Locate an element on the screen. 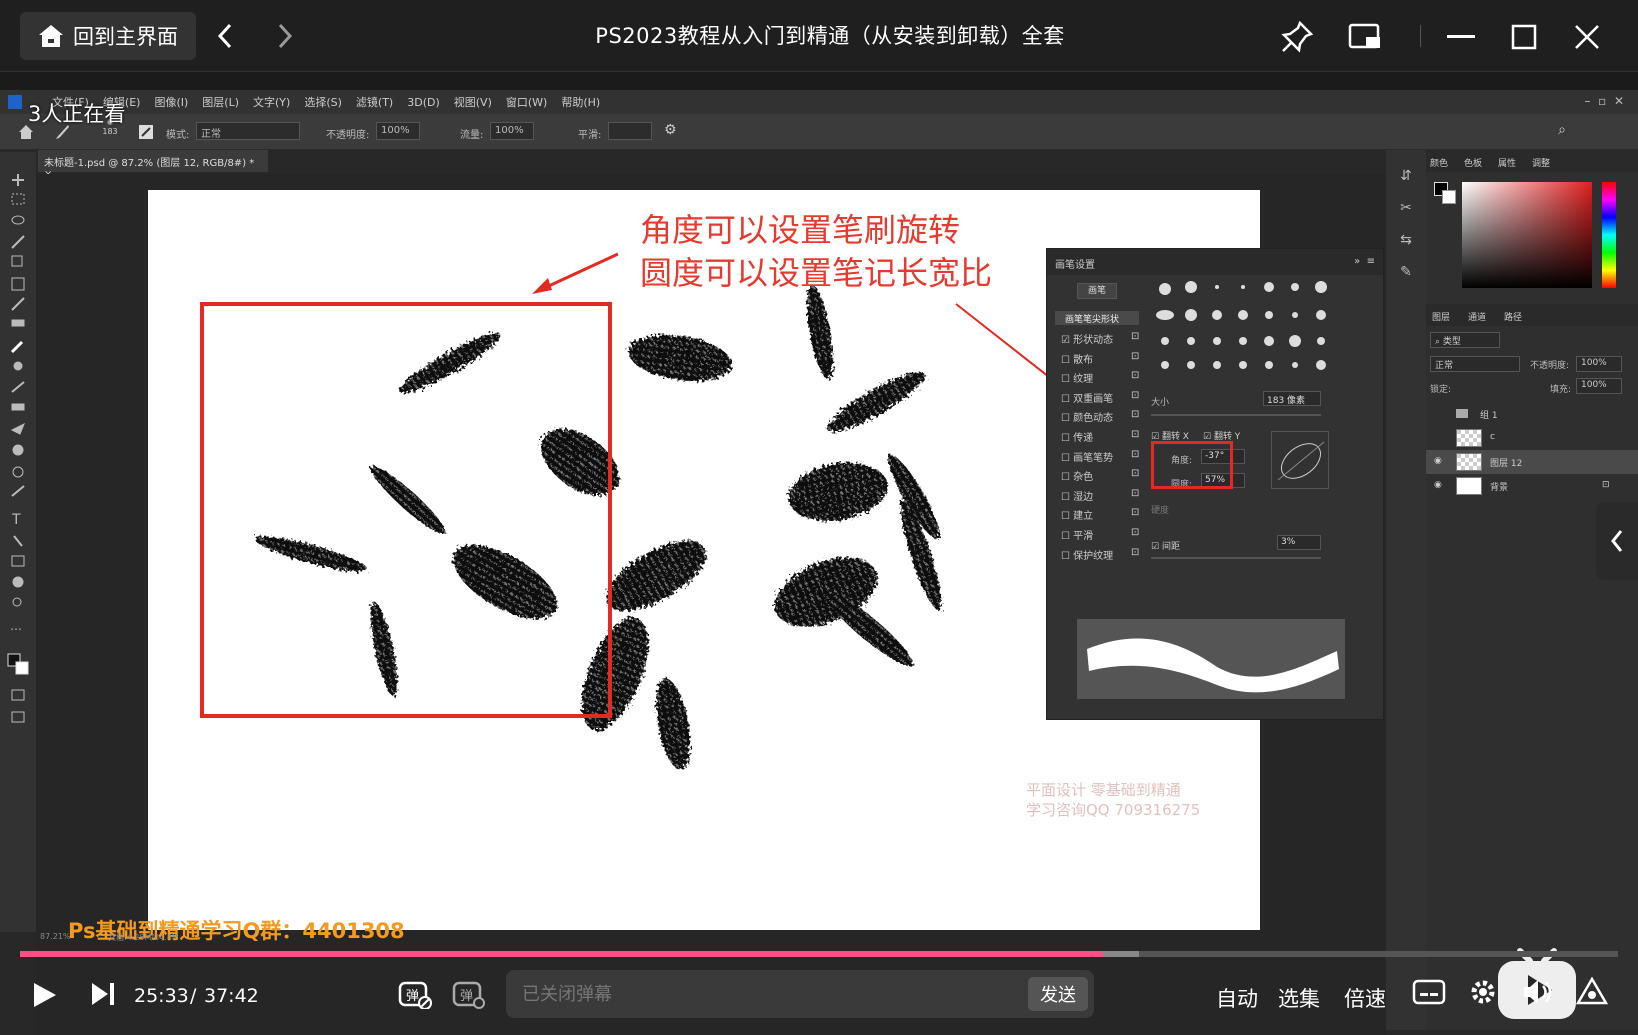 The height and width of the screenshot is (1035, 1638). hue-slider is located at coordinates (1609, 235).